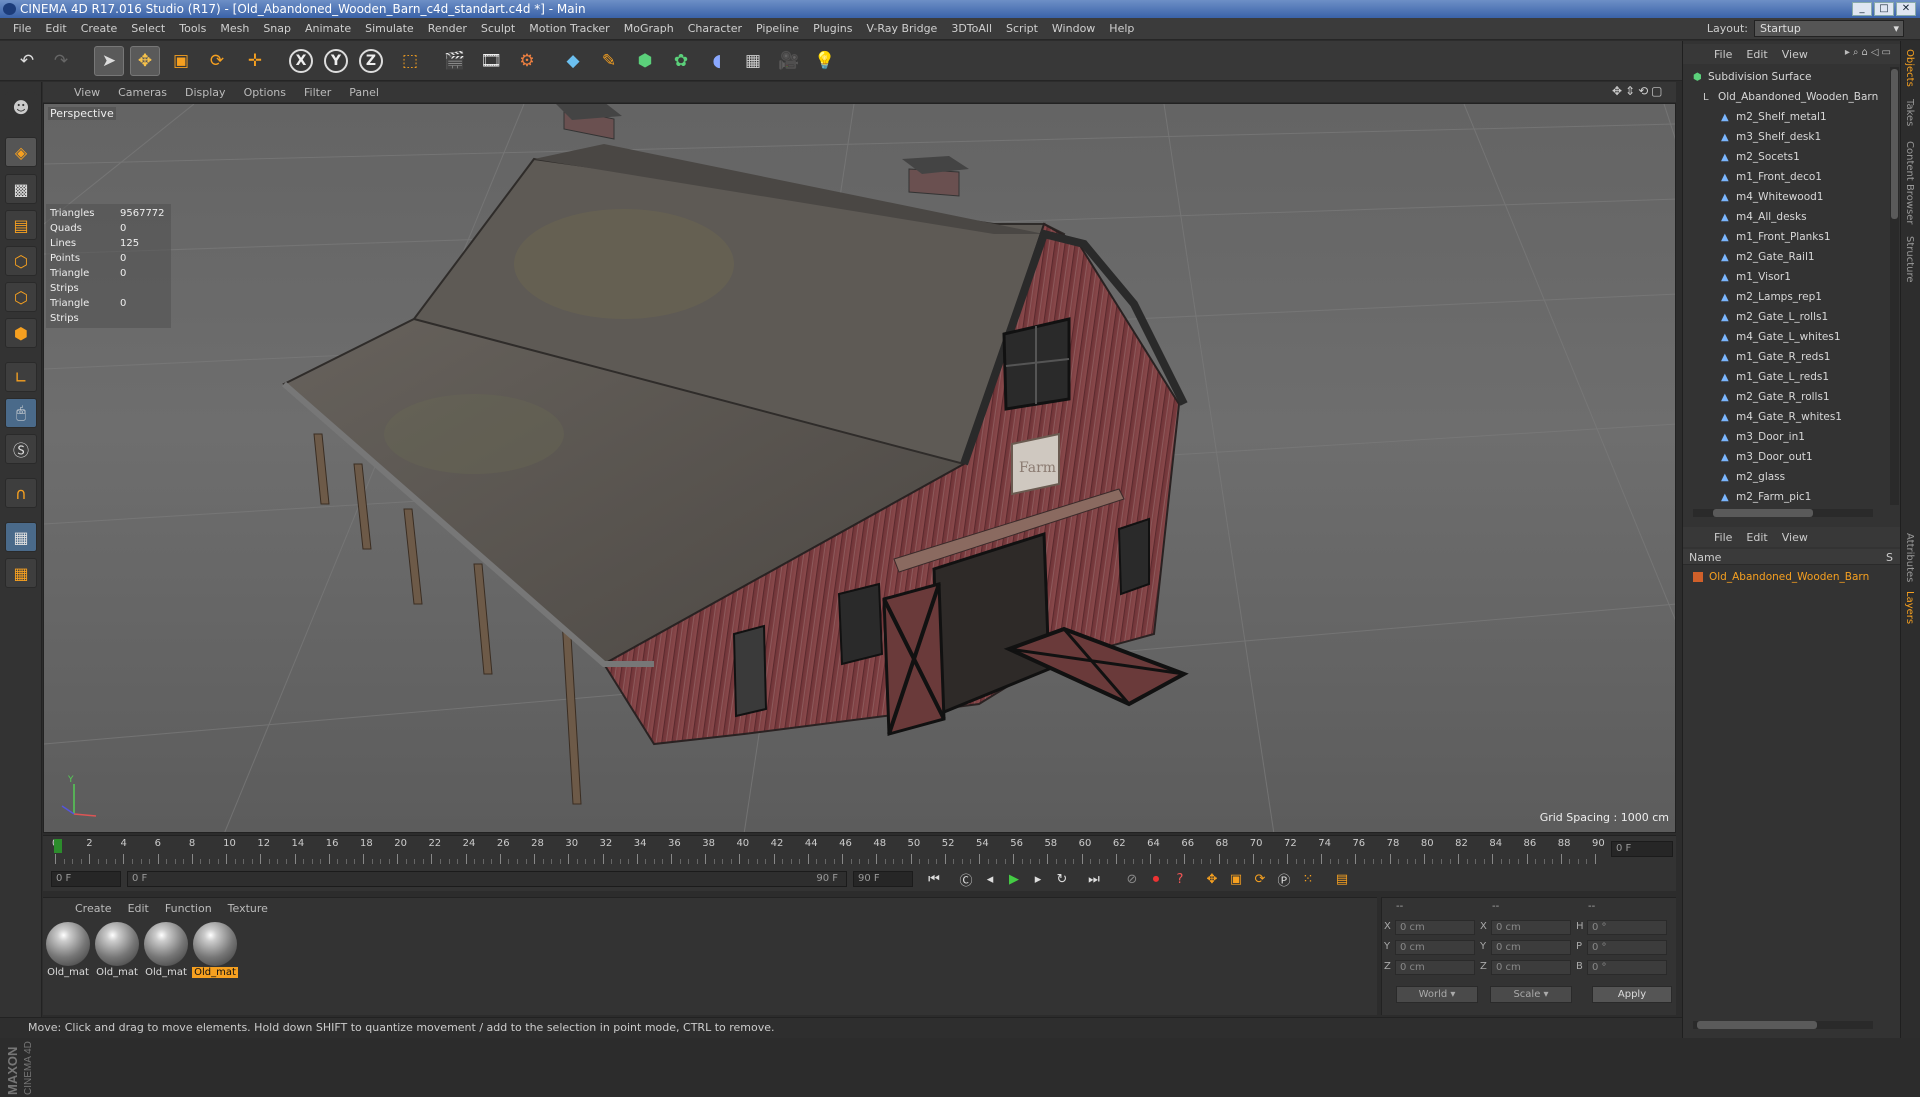 The image size is (1920, 1097). Describe the element at coordinates (715, 28) in the screenshot. I see `menu-character: Character` at that location.